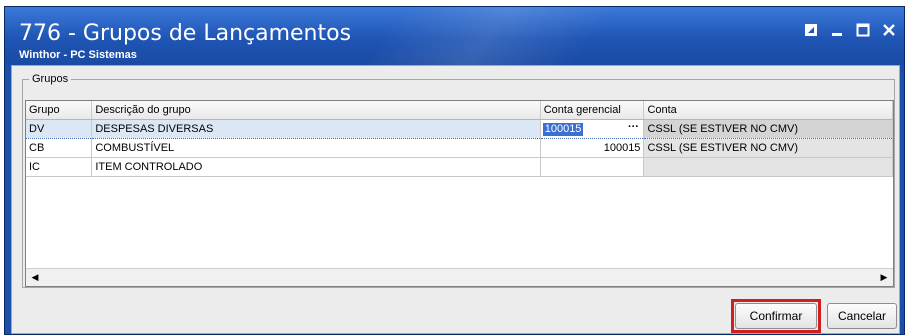  I want to click on confirm-button: Confirmar, so click(776, 316).